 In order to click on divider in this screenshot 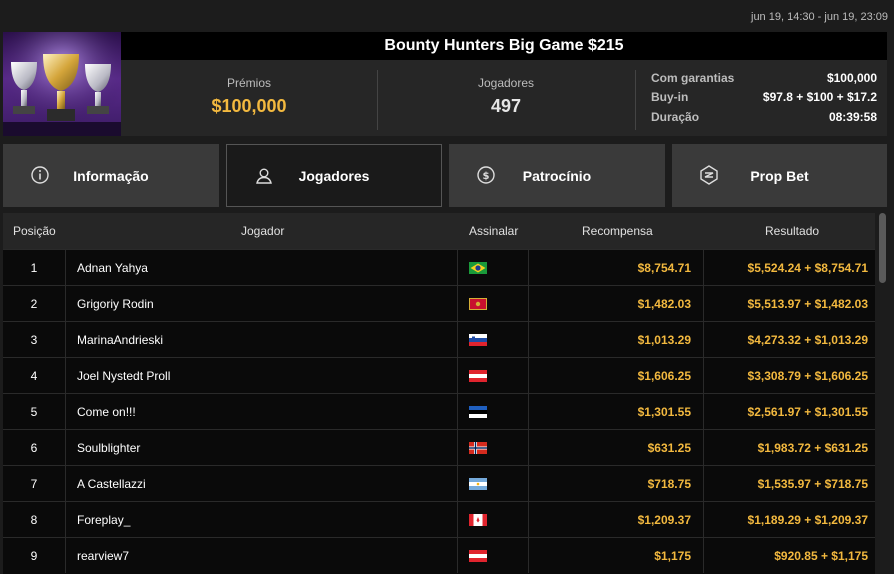, I will do `click(635, 100)`.